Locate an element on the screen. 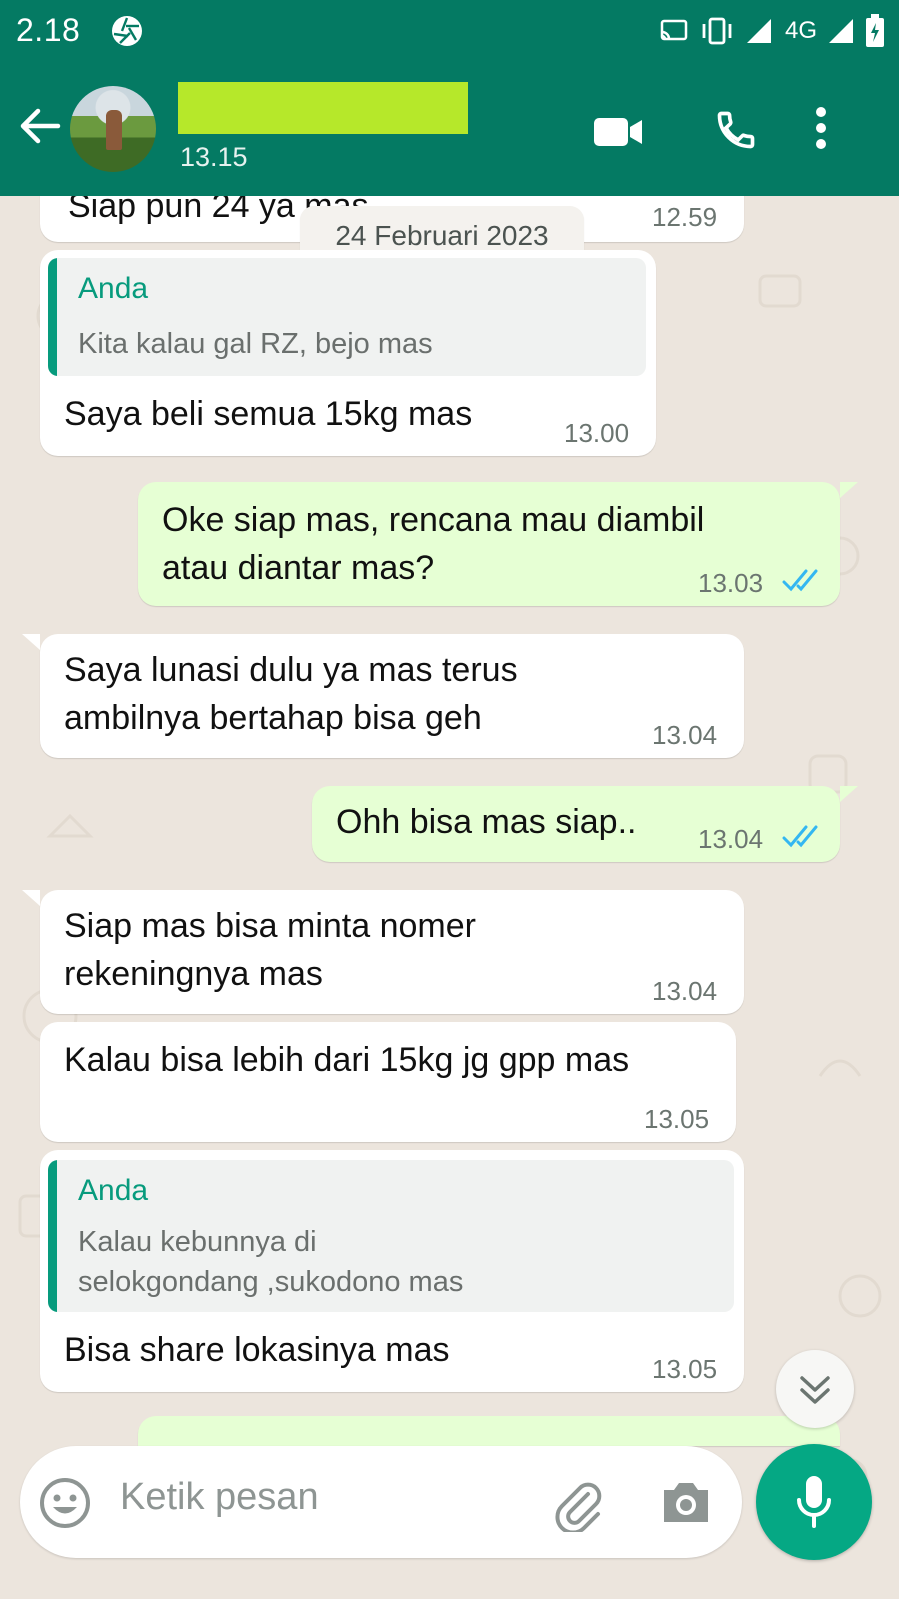 The image size is (899, 1599). message-text-line: Siap mas bisa minta nomer is located at coordinates (270, 926).